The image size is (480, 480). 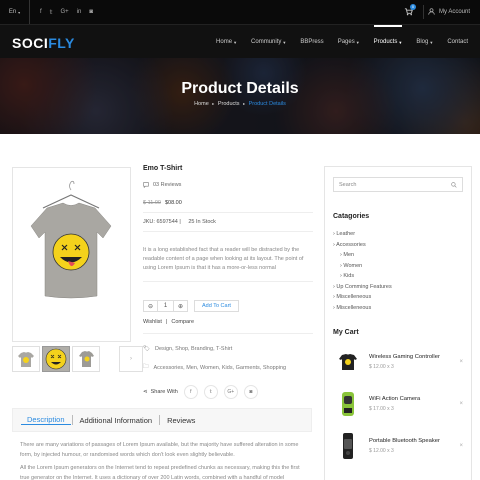 I want to click on nav-item-home: Home ▼, so click(x=226, y=42).